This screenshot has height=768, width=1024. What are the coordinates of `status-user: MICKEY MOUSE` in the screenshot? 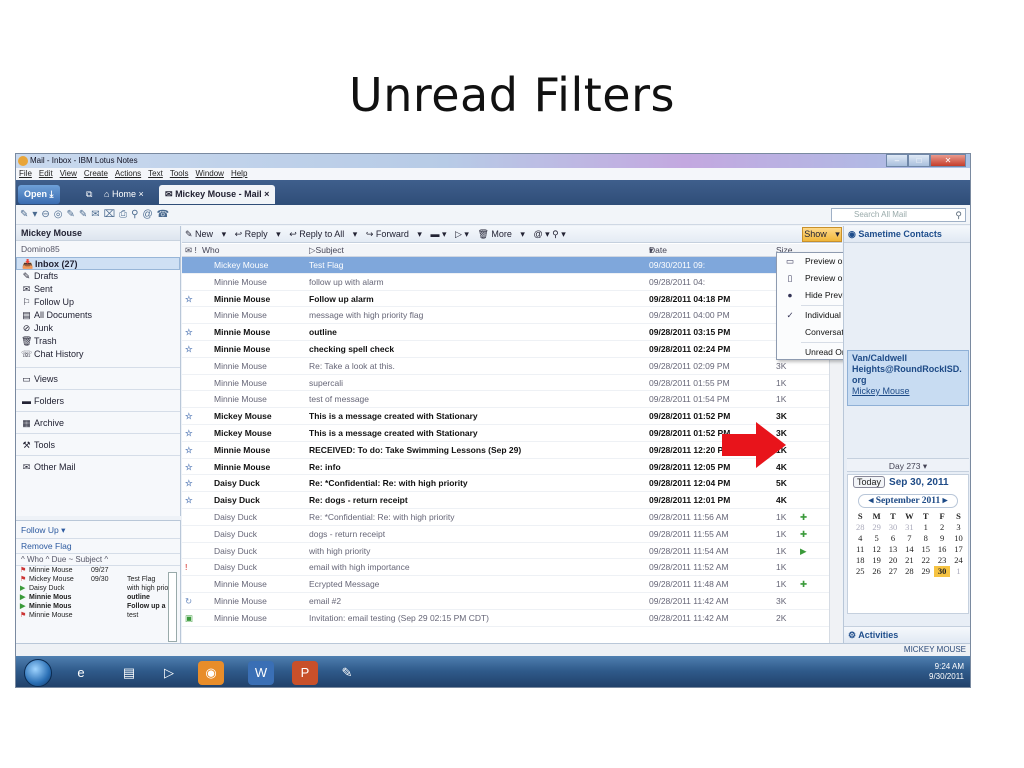 It's located at (935, 650).